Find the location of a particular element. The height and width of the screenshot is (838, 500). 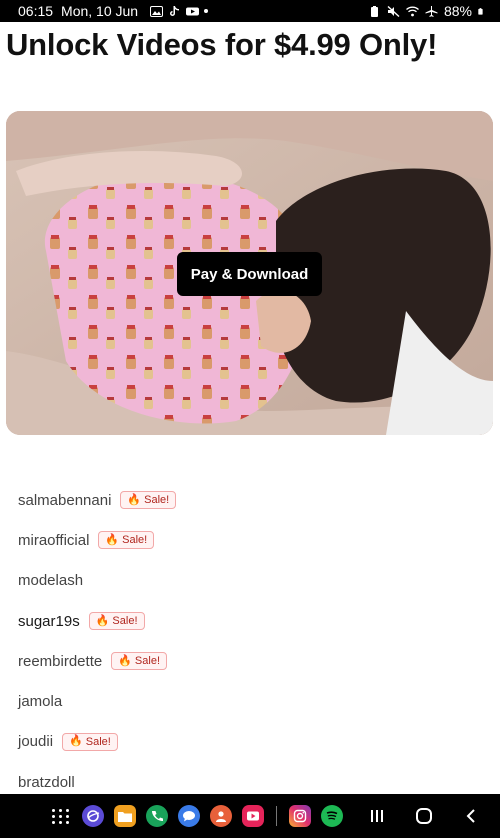

navigation-bar is located at coordinates (250, 816).